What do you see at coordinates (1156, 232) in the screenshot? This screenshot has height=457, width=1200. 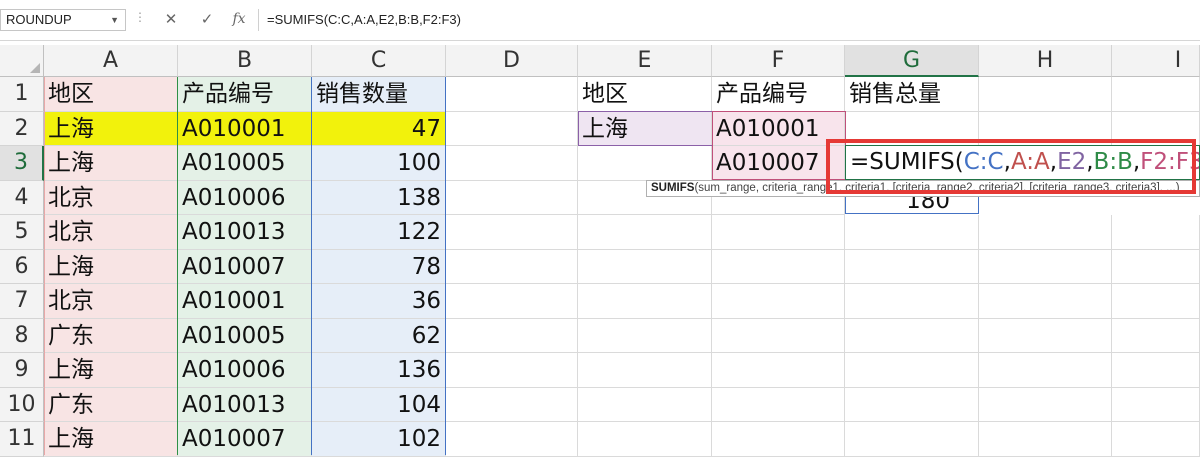 I see `cell-i5` at bounding box center [1156, 232].